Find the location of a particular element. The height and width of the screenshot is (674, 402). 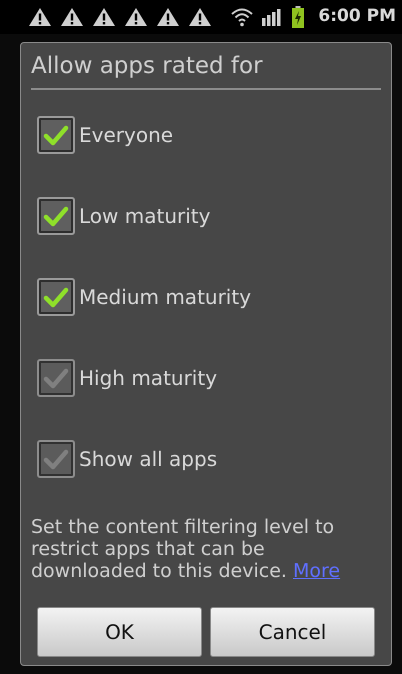

ok-button: OK is located at coordinates (119, 632).